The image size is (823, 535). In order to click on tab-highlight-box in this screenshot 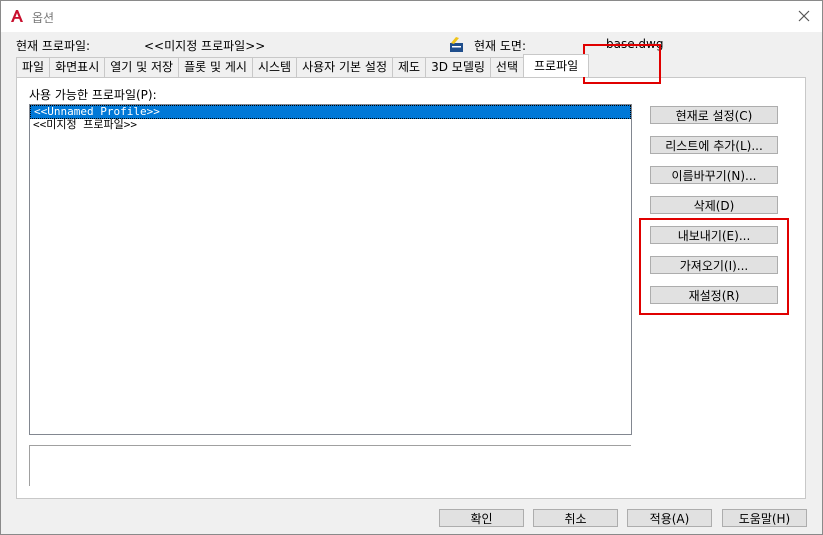, I will do `click(622, 64)`.